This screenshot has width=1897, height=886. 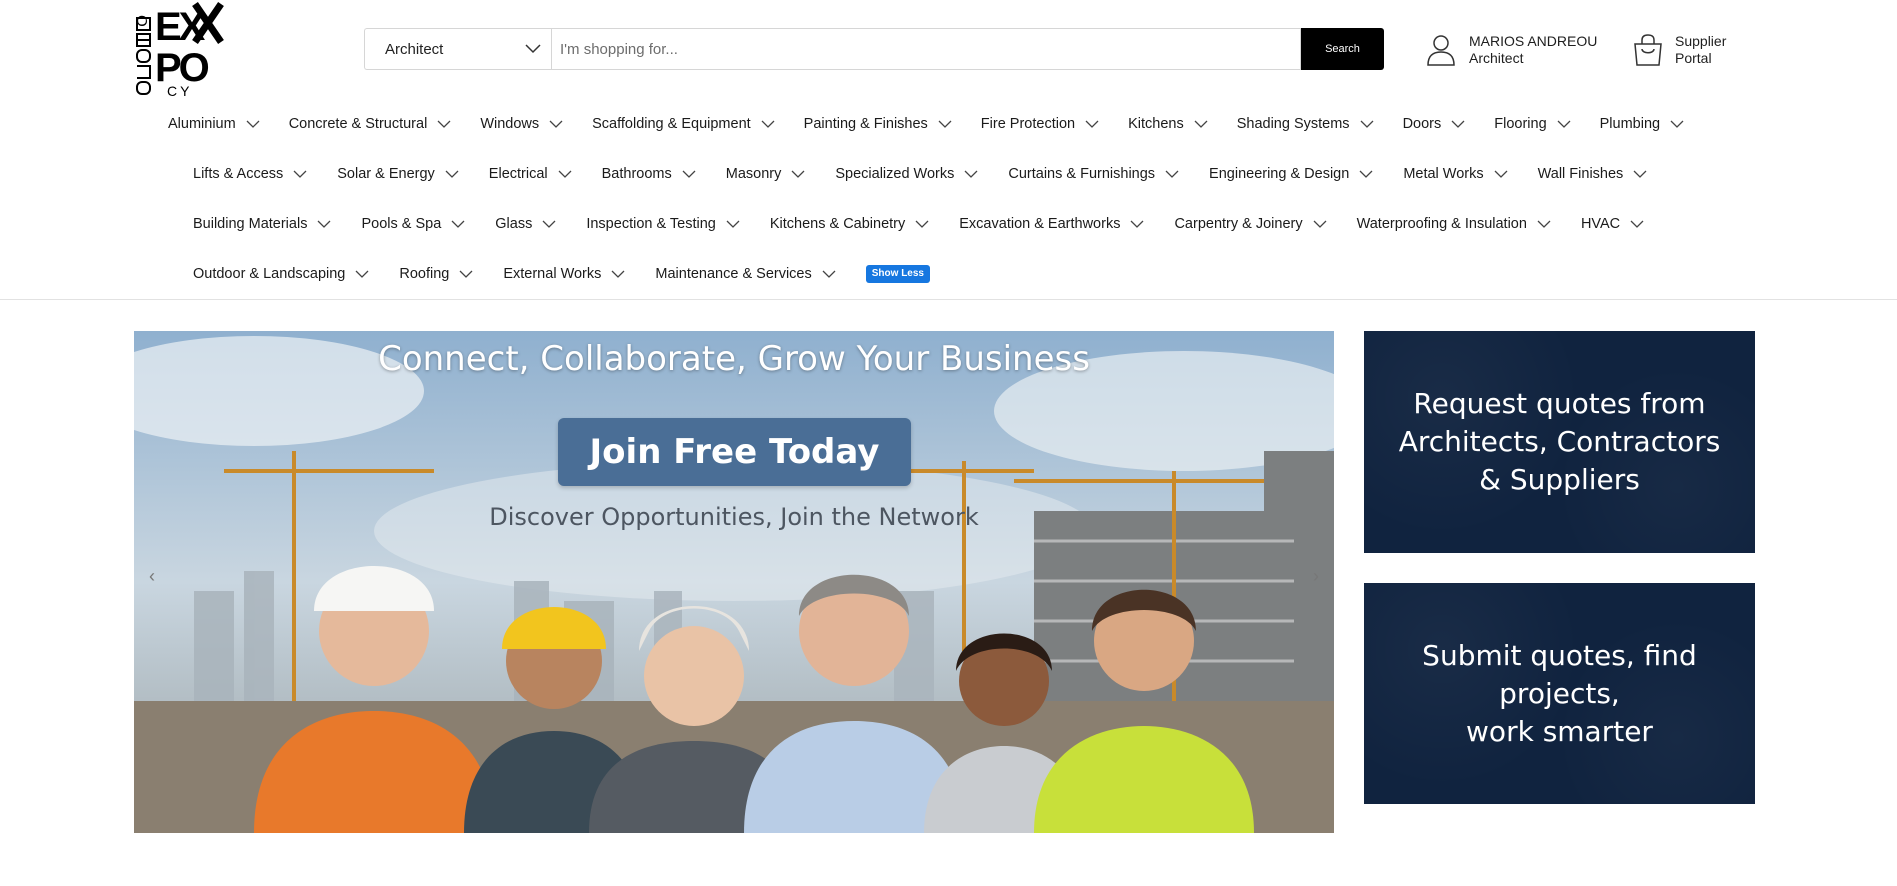 I want to click on logo: O EX PO CY, so click(x=180, y=50).